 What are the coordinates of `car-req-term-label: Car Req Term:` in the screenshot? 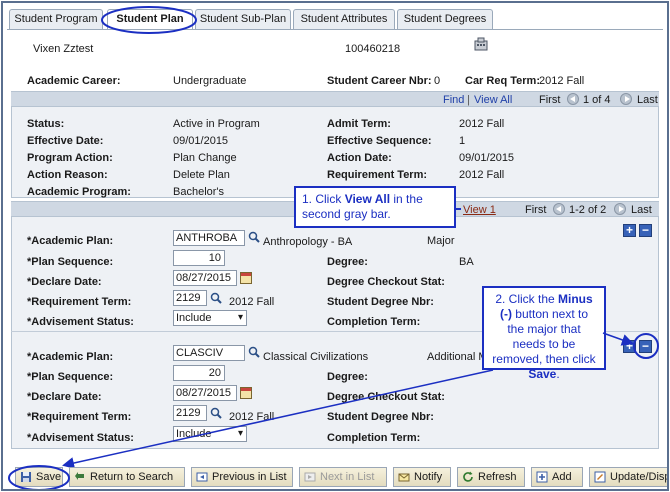 It's located at (502, 81).